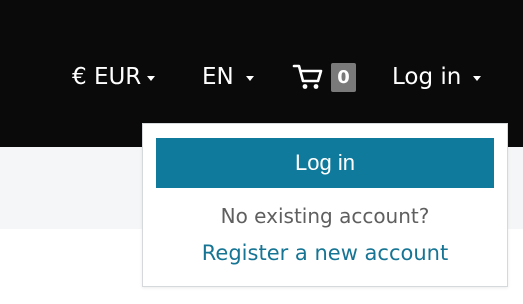 The width and height of the screenshot is (523, 304). What do you see at coordinates (307, 76) in the screenshot?
I see `cart-icon` at bounding box center [307, 76].